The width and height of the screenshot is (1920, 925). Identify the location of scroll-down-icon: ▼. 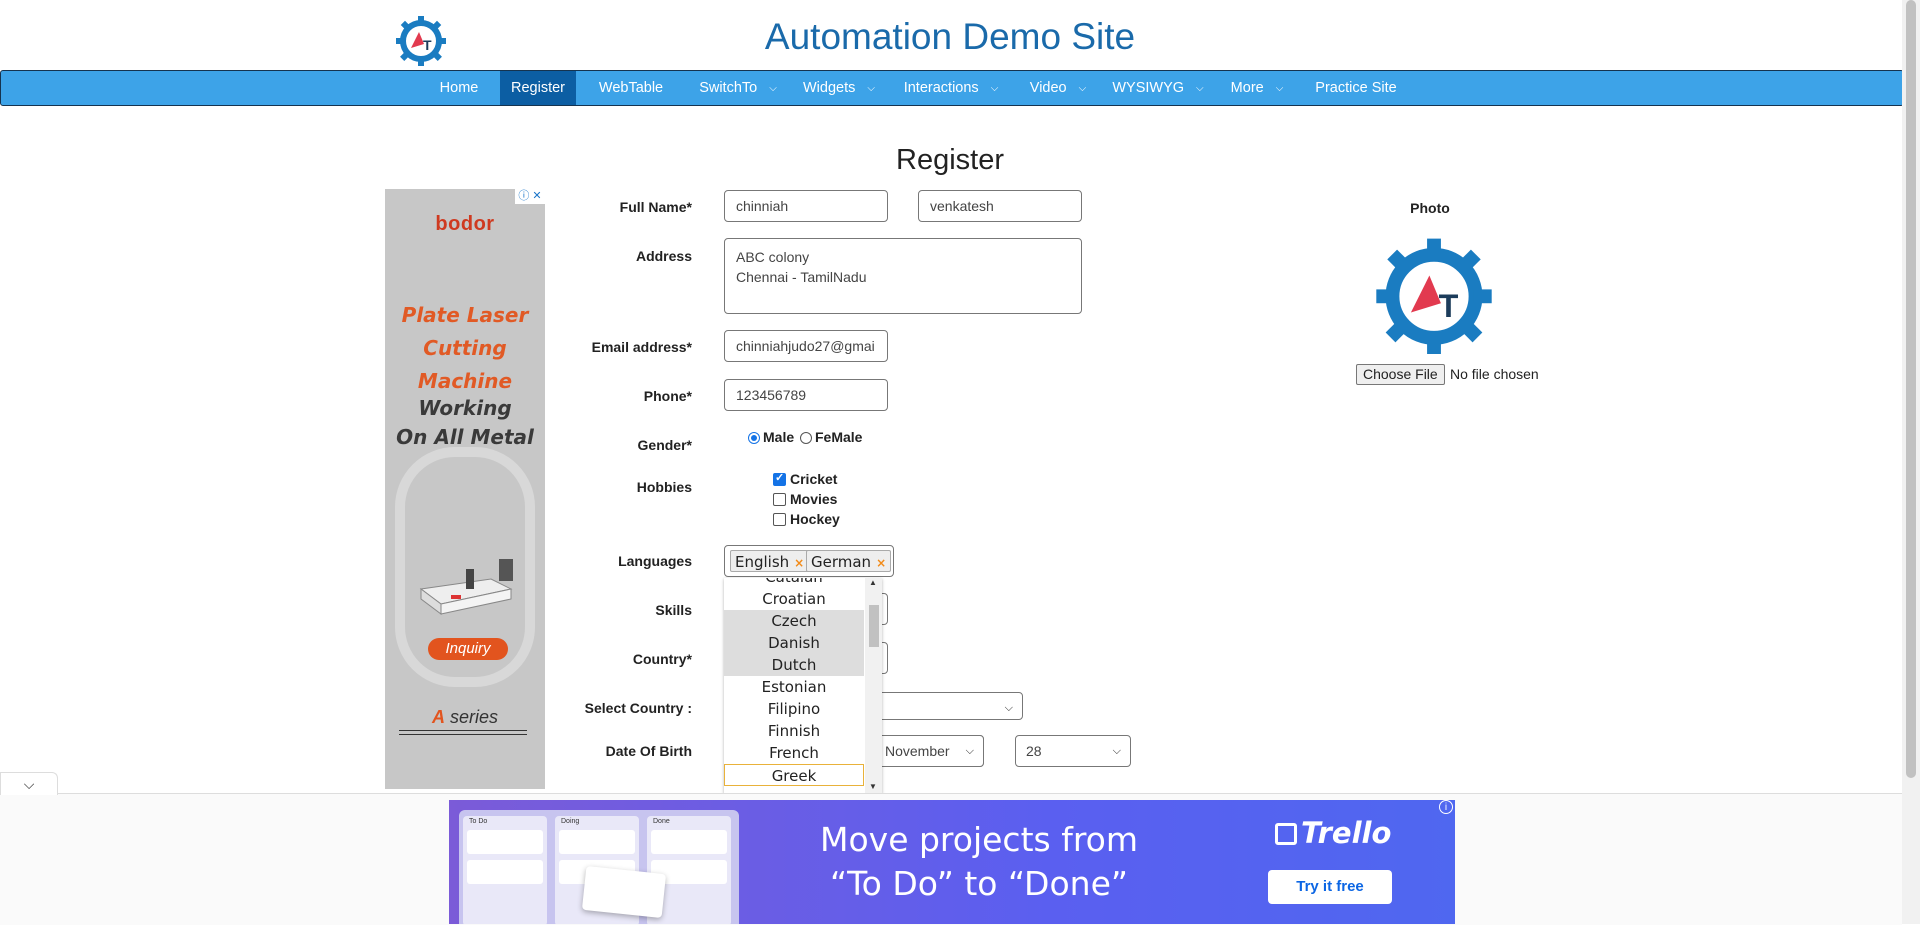
(873, 786).